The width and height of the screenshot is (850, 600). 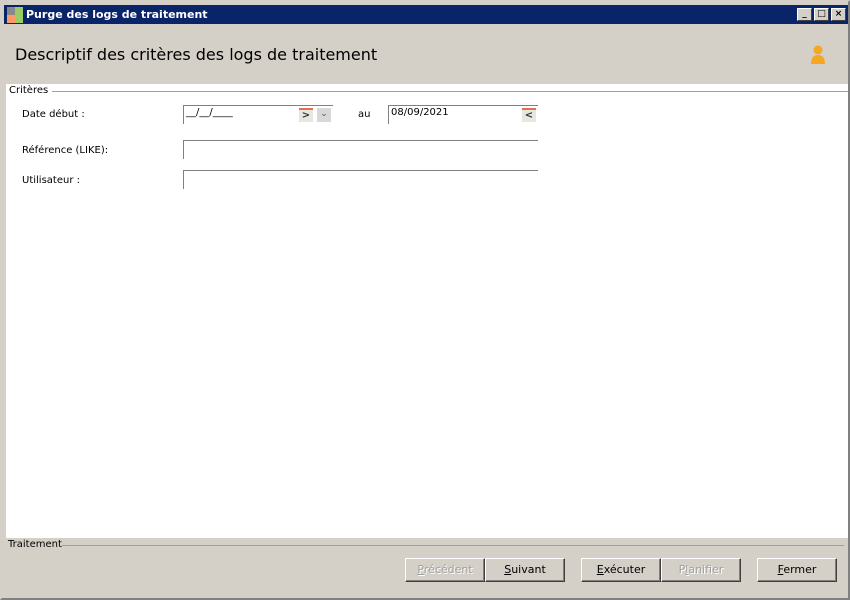 What do you see at coordinates (51, 180) in the screenshot?
I see `user-label: Utilisateur :` at bounding box center [51, 180].